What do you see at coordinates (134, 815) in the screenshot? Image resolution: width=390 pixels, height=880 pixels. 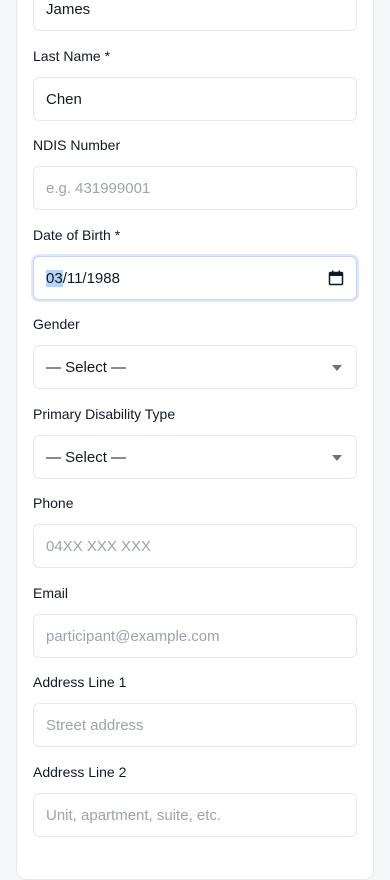 I see `address-line-2-placeholder: Unit, apartment, suite, etc.` at bounding box center [134, 815].